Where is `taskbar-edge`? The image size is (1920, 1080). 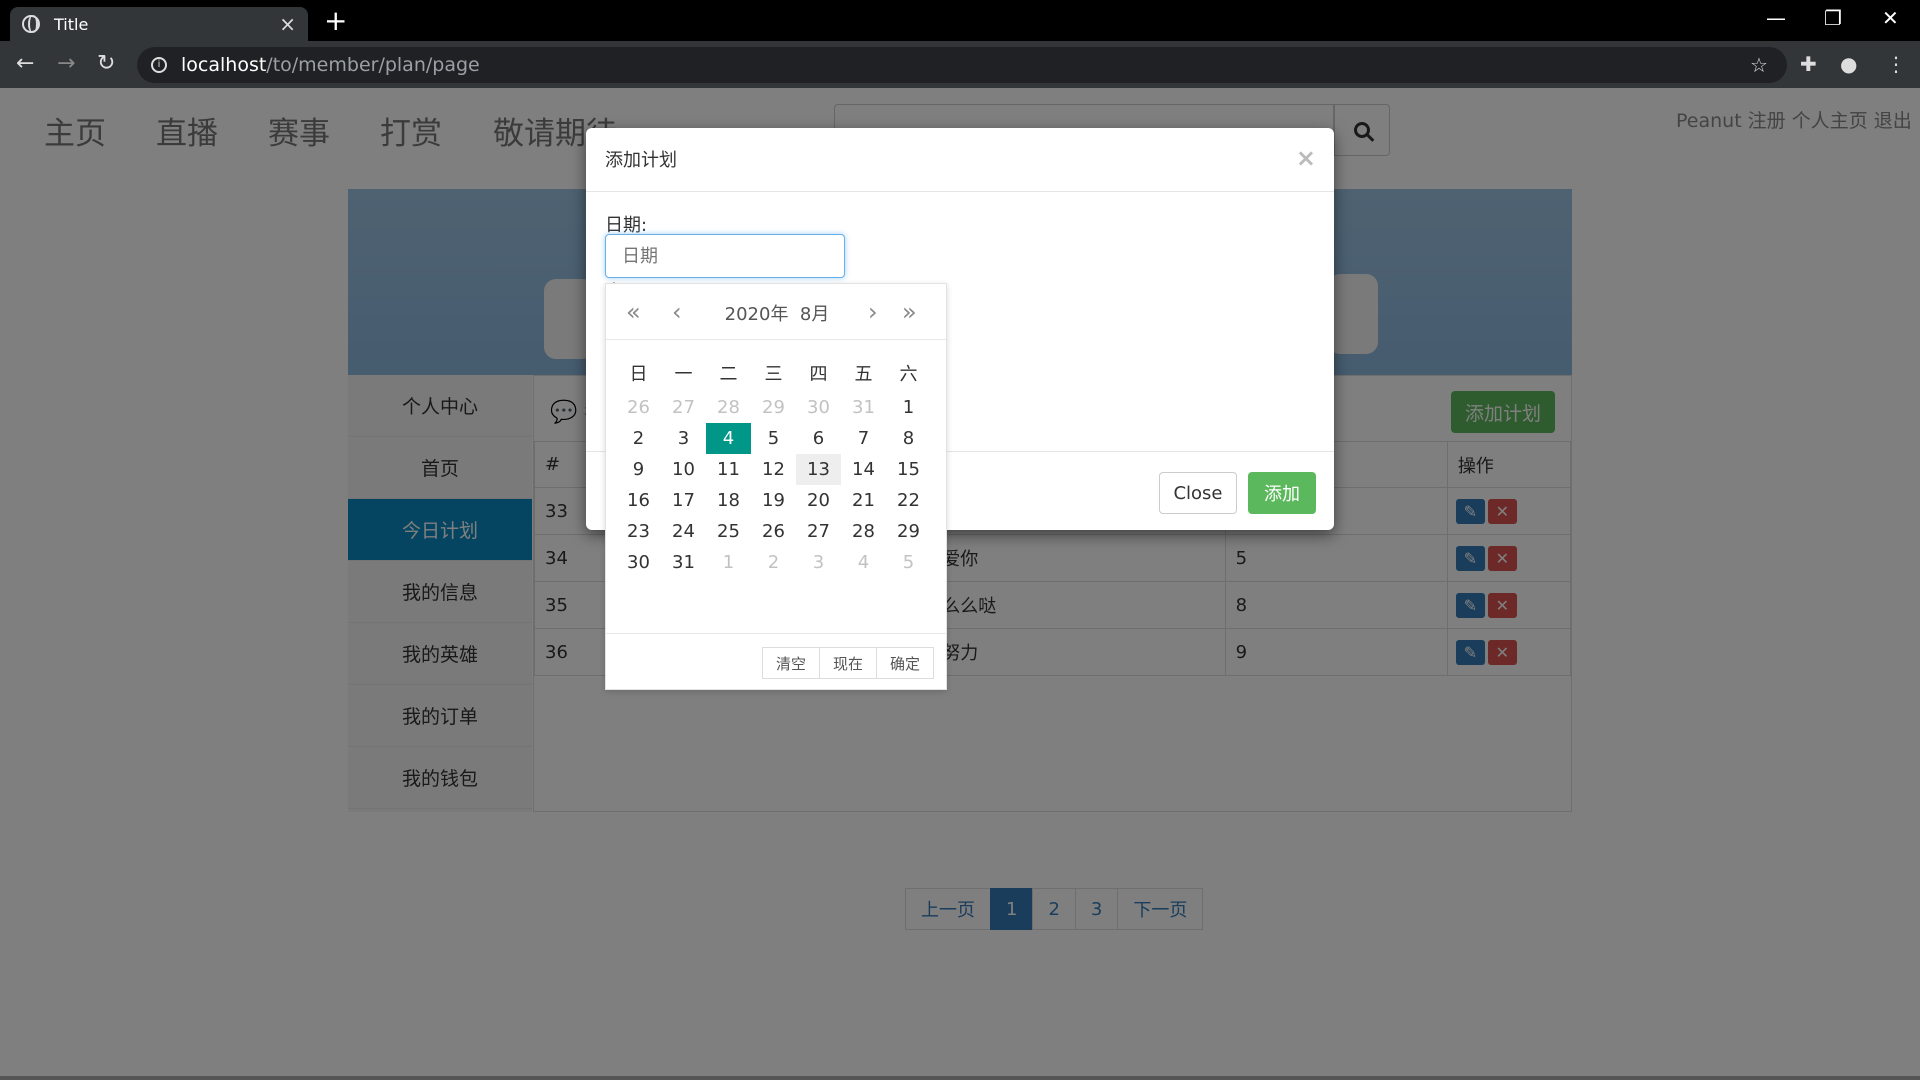 taskbar-edge is located at coordinates (960, 1078).